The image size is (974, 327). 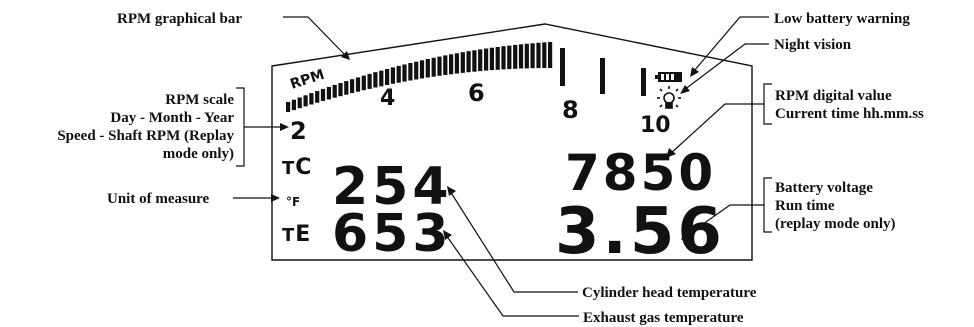 What do you see at coordinates (640, 232) in the screenshot?
I see `battery-voltage-value: 3.56` at bounding box center [640, 232].